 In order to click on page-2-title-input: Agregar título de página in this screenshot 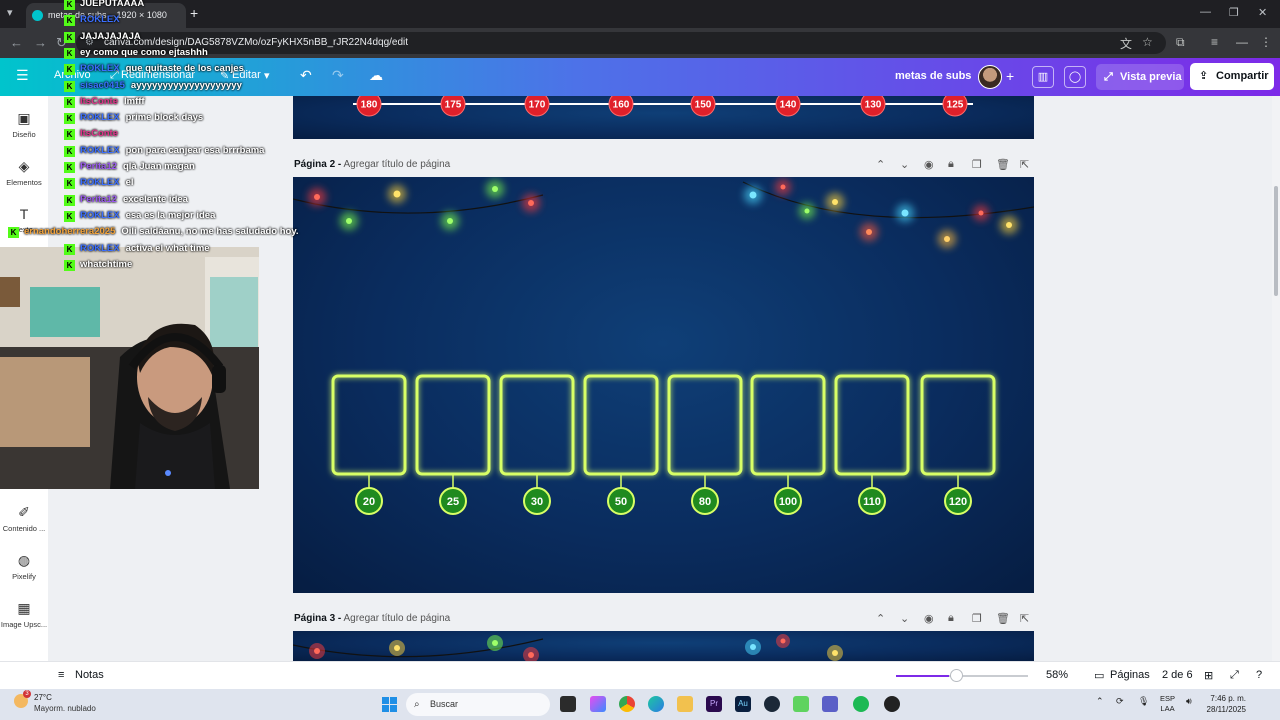, I will do `click(396, 164)`.